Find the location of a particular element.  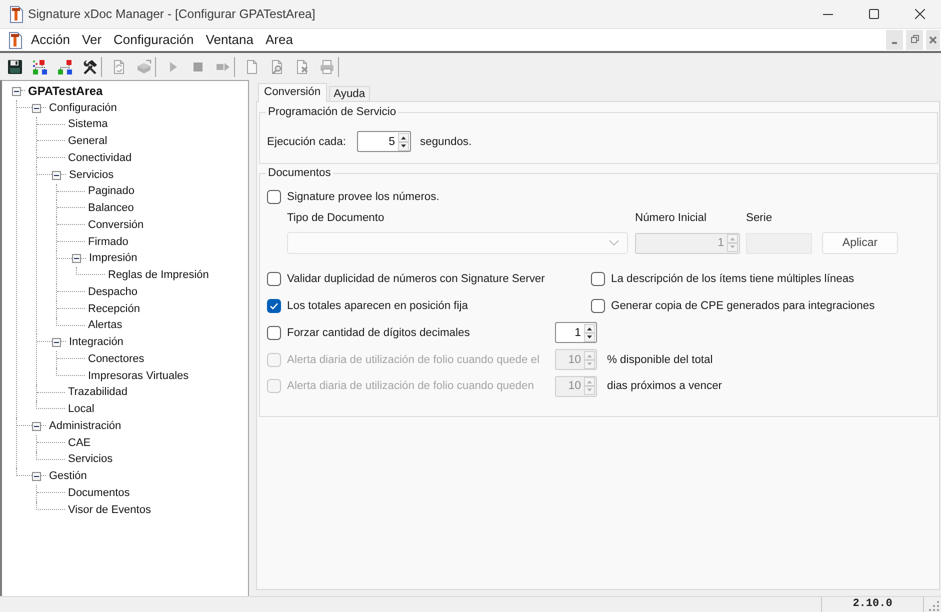

tree-item: Balanceo is located at coordinates (111, 208).